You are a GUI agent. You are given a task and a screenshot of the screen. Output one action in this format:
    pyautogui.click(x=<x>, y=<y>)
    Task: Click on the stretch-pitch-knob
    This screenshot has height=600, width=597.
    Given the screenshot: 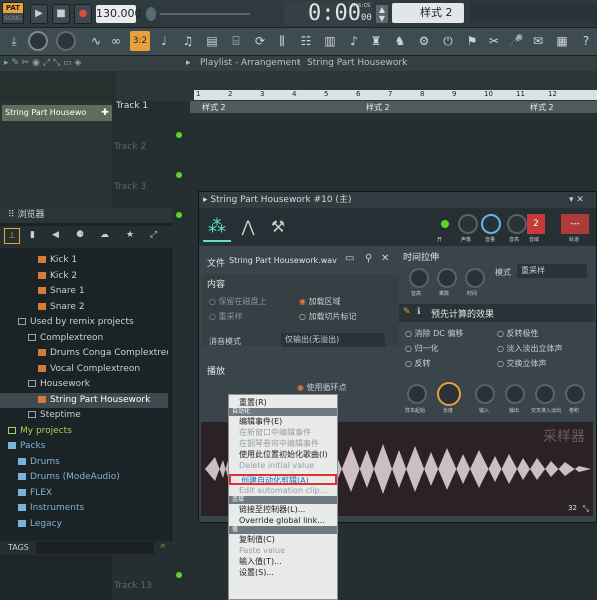 What is the action you would take?
    pyautogui.click(x=419, y=278)
    